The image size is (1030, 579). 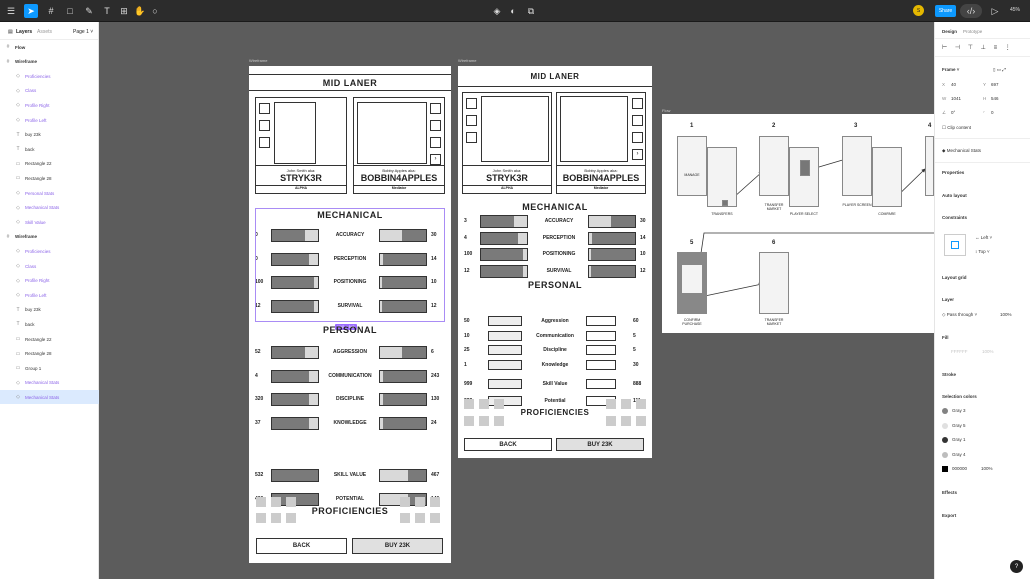 What do you see at coordinates (51, 11) in the screenshot?
I see `frame-tool-icon: #` at bounding box center [51, 11].